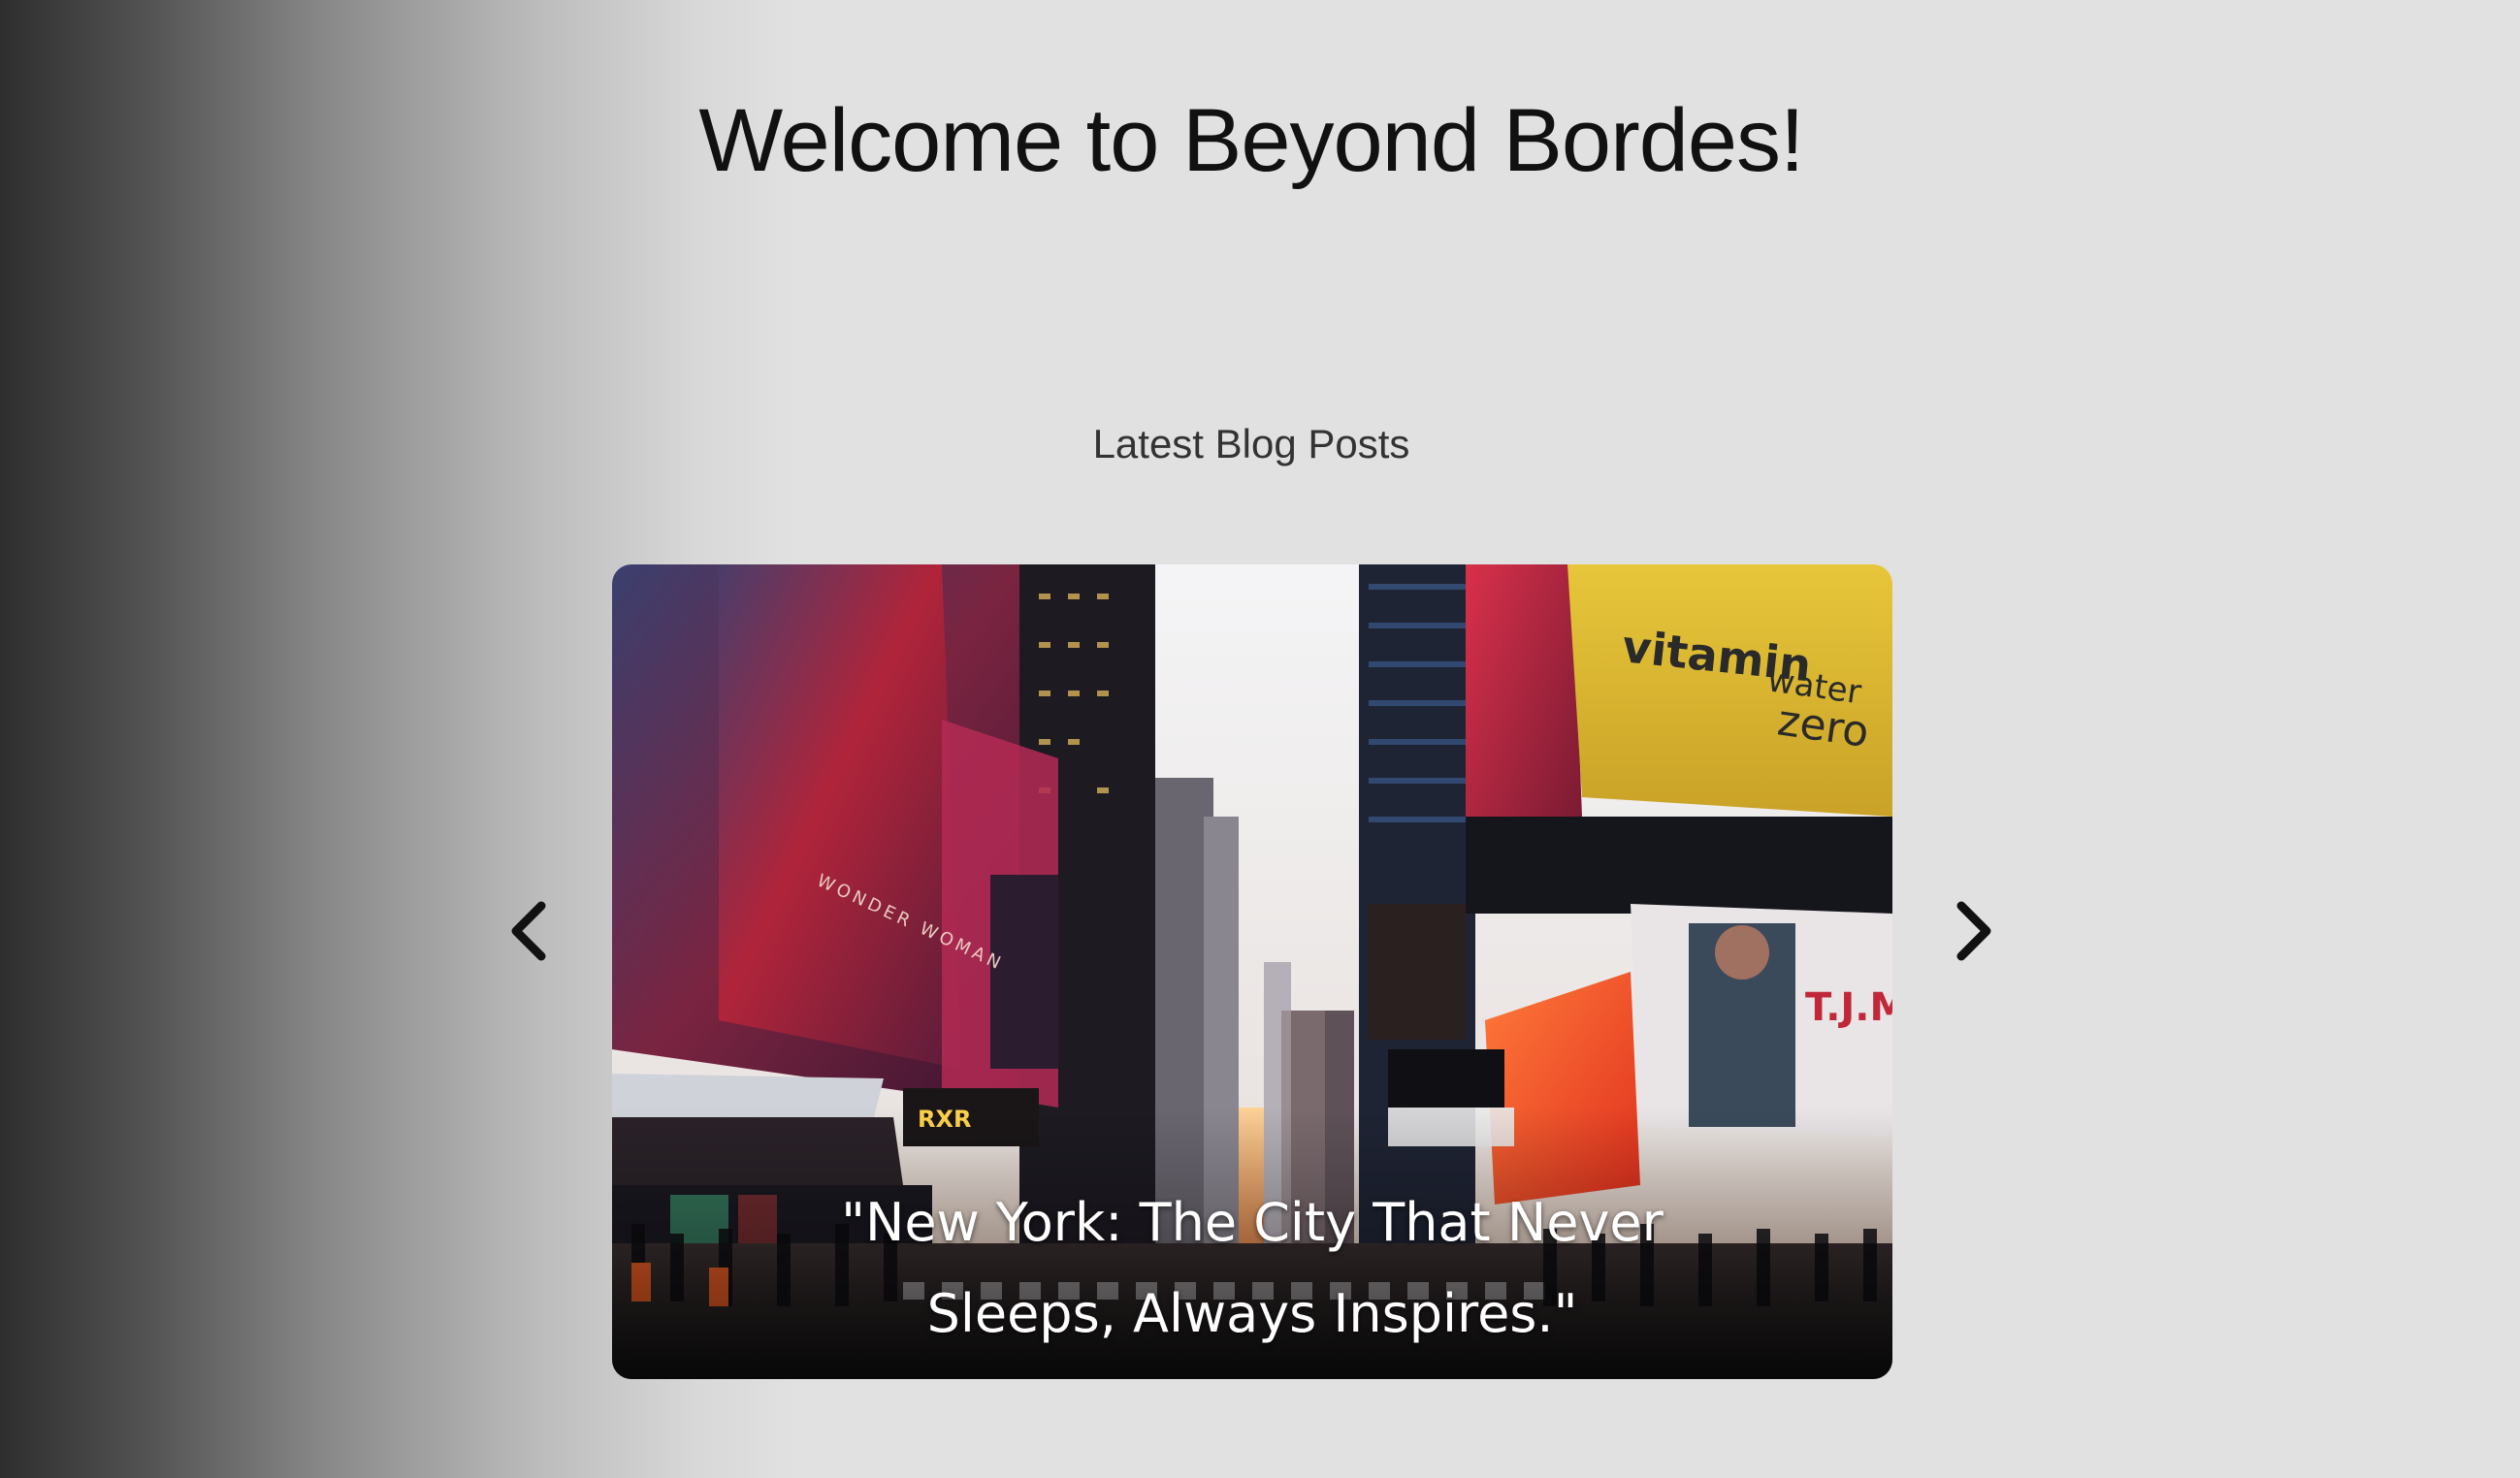  I want to click on carousel-prev-button, so click(528, 931).